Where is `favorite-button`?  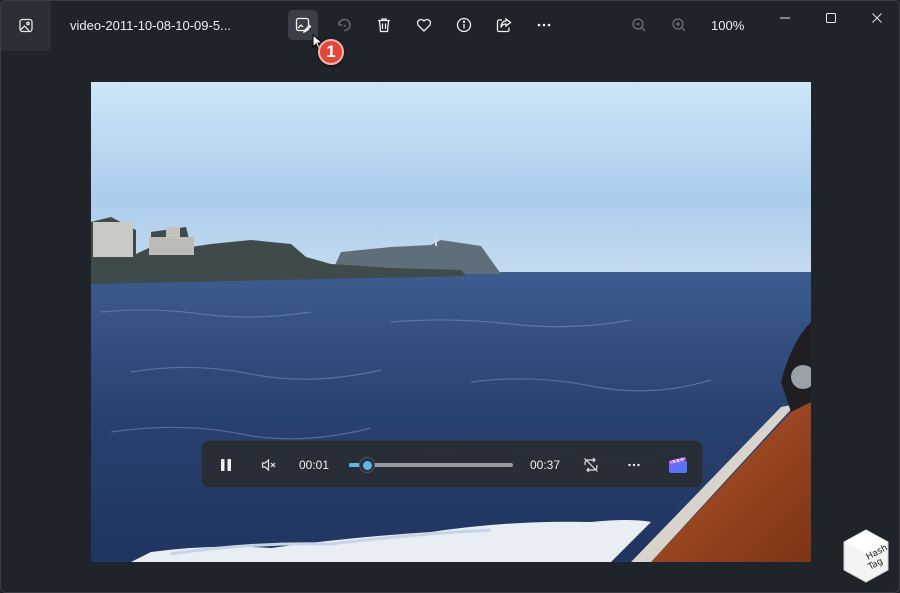
favorite-button is located at coordinates (424, 25).